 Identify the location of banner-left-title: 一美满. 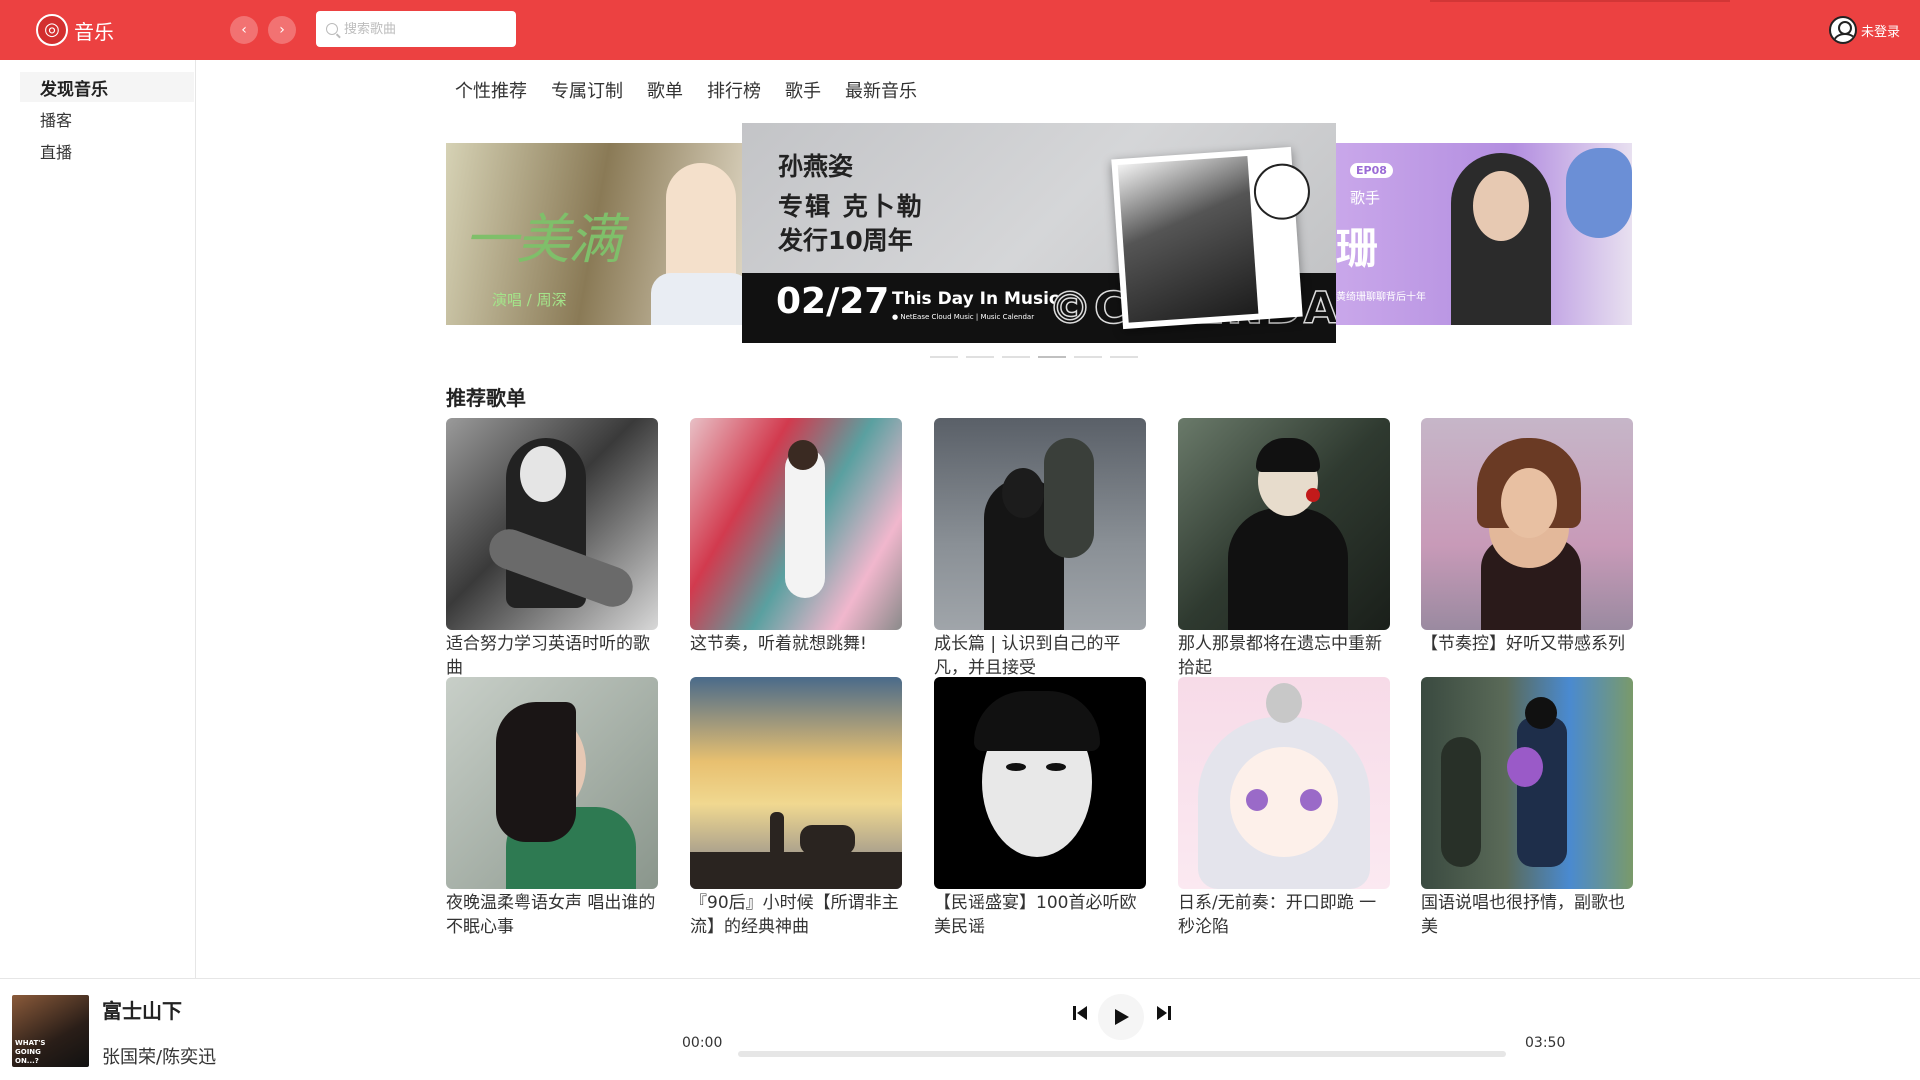
(543, 239).